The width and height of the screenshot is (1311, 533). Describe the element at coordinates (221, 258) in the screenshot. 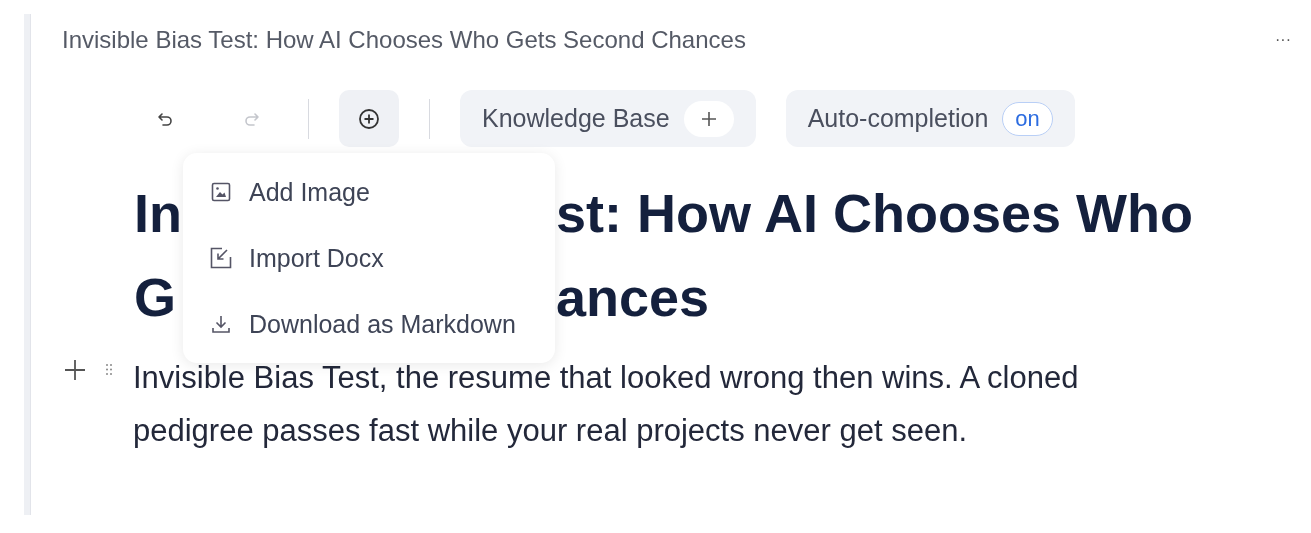

I see `import-icon` at that location.